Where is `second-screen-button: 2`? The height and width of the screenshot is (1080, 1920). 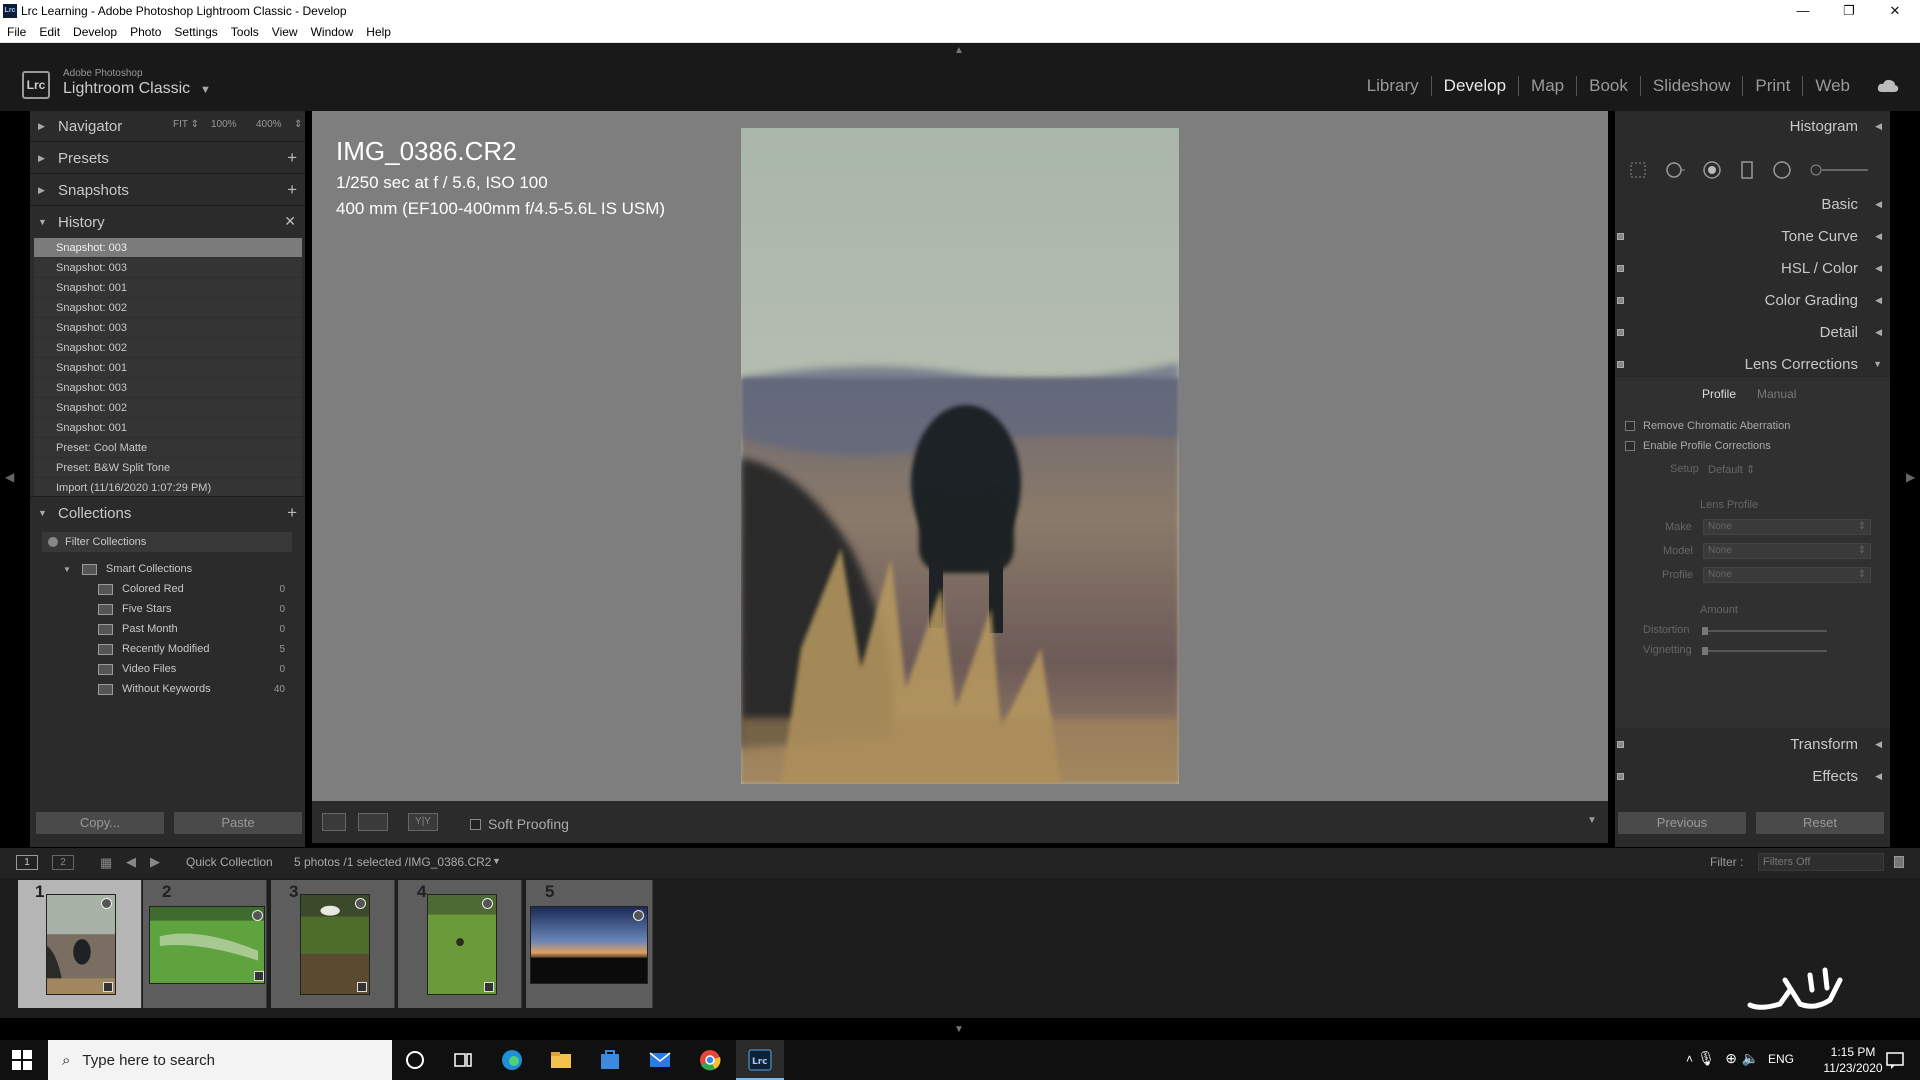
second-screen-button: 2 is located at coordinates (63, 862).